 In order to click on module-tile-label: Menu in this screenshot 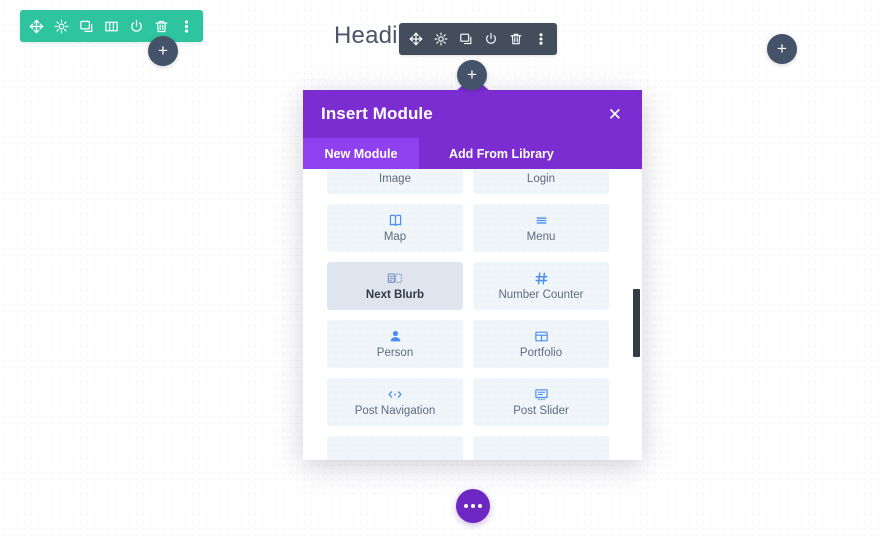, I will do `click(541, 237)`.